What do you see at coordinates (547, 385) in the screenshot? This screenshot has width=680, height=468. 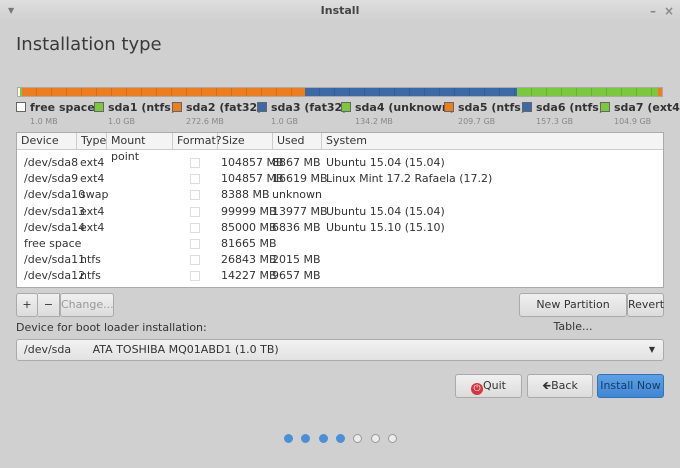 I see `back-arrow-icon: 🡸` at bounding box center [547, 385].